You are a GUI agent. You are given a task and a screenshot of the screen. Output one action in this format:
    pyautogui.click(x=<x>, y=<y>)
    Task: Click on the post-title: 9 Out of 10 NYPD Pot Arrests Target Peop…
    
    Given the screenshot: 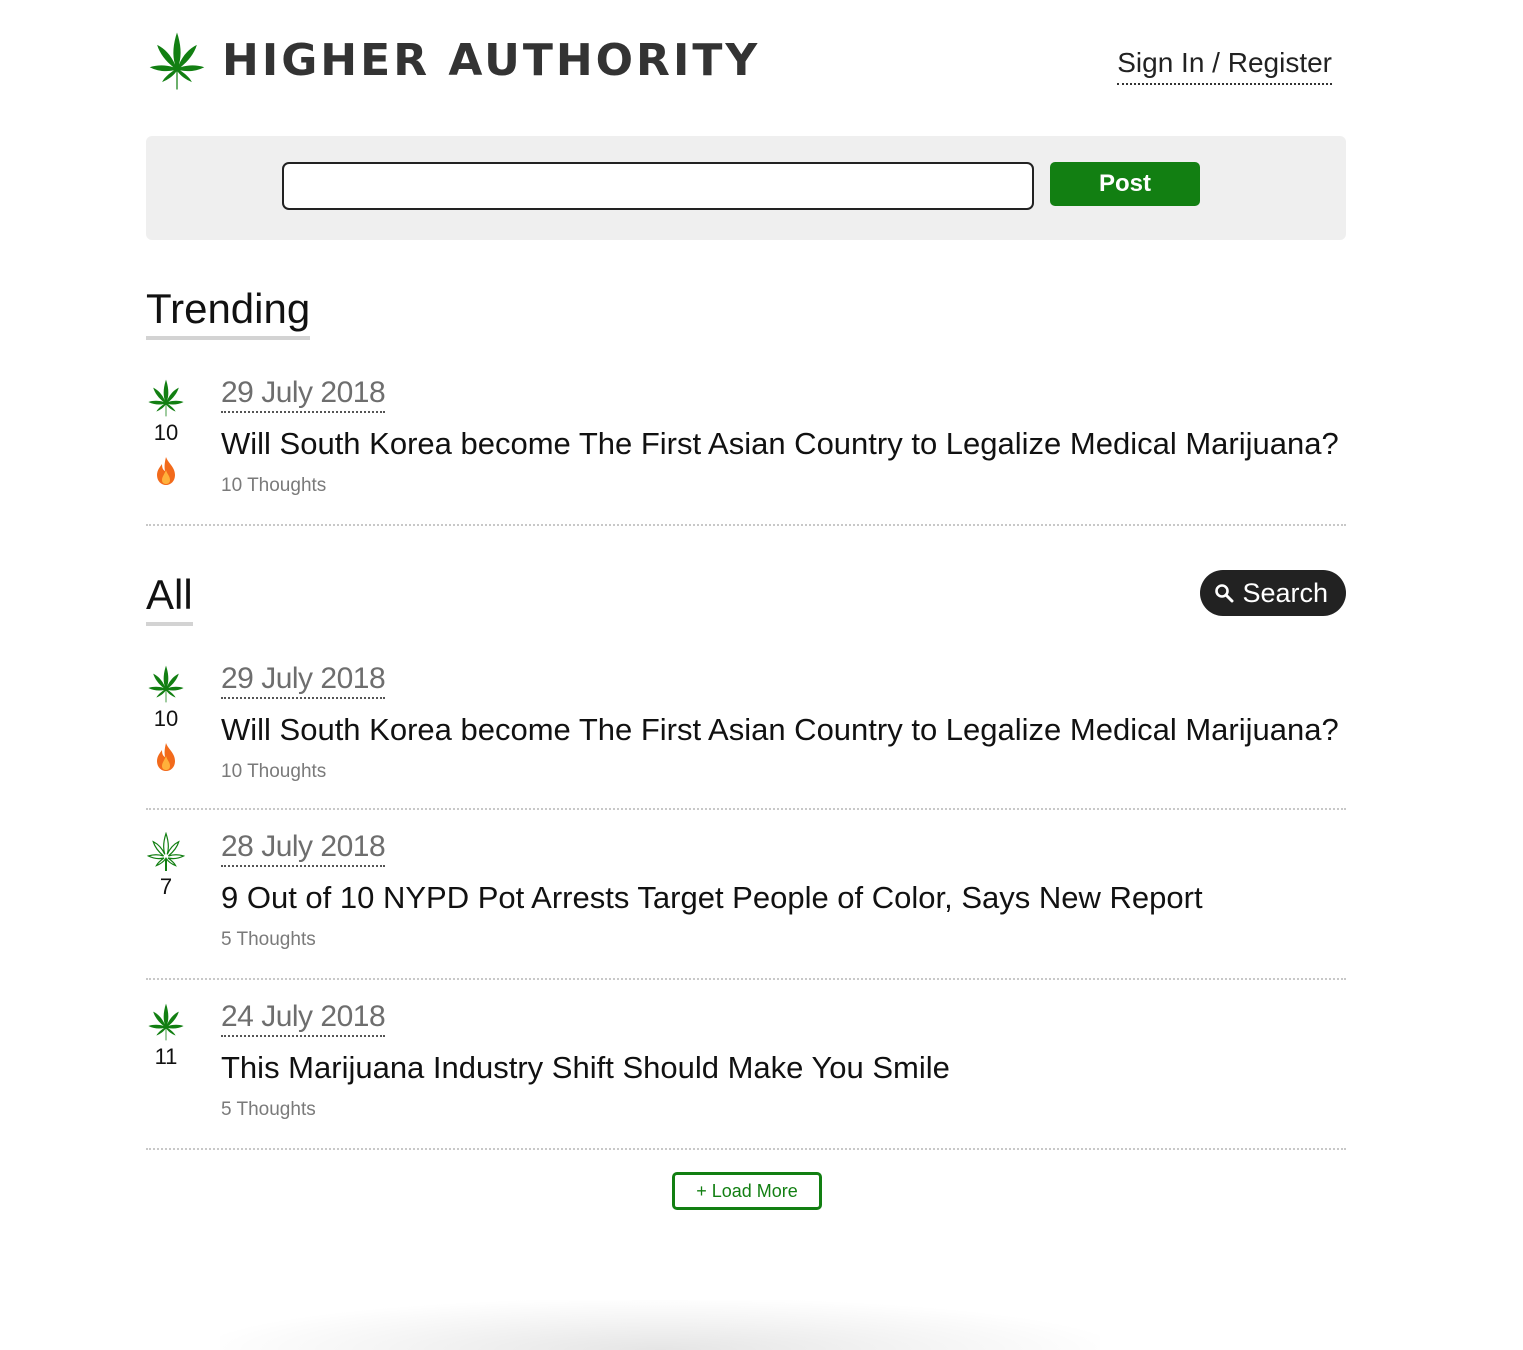 What is the action you would take?
    pyautogui.click(x=712, y=897)
    